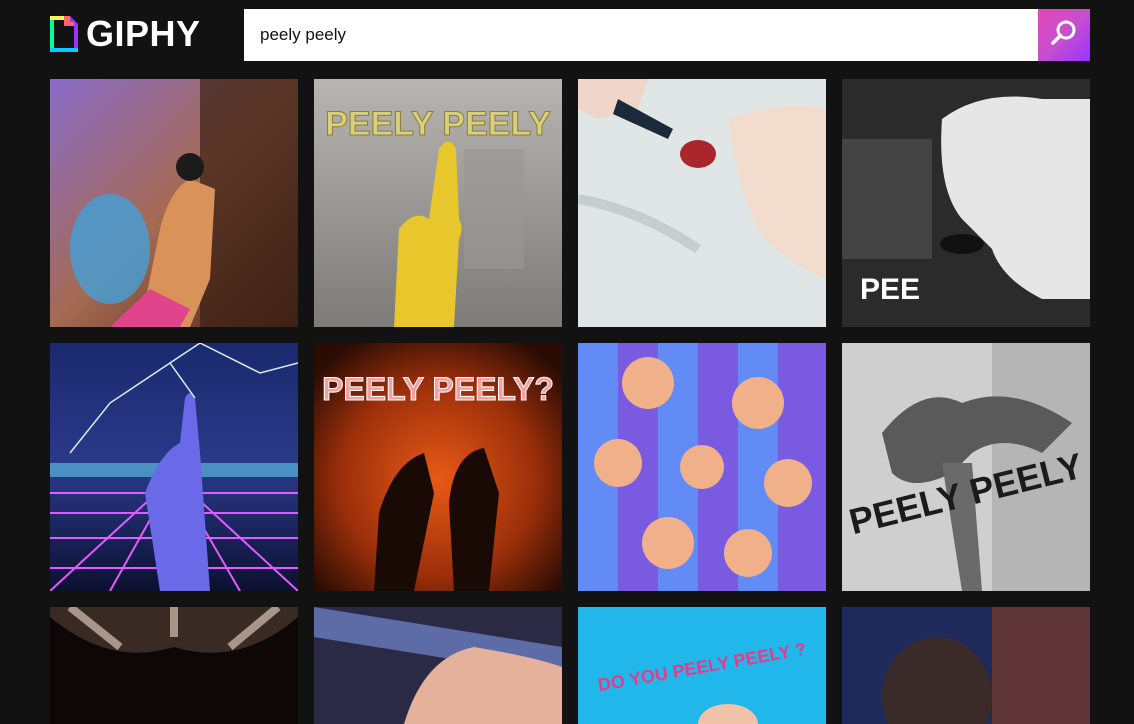  What do you see at coordinates (438, 467) in the screenshot?
I see `gif-result-6: PEELY PEELY?` at bounding box center [438, 467].